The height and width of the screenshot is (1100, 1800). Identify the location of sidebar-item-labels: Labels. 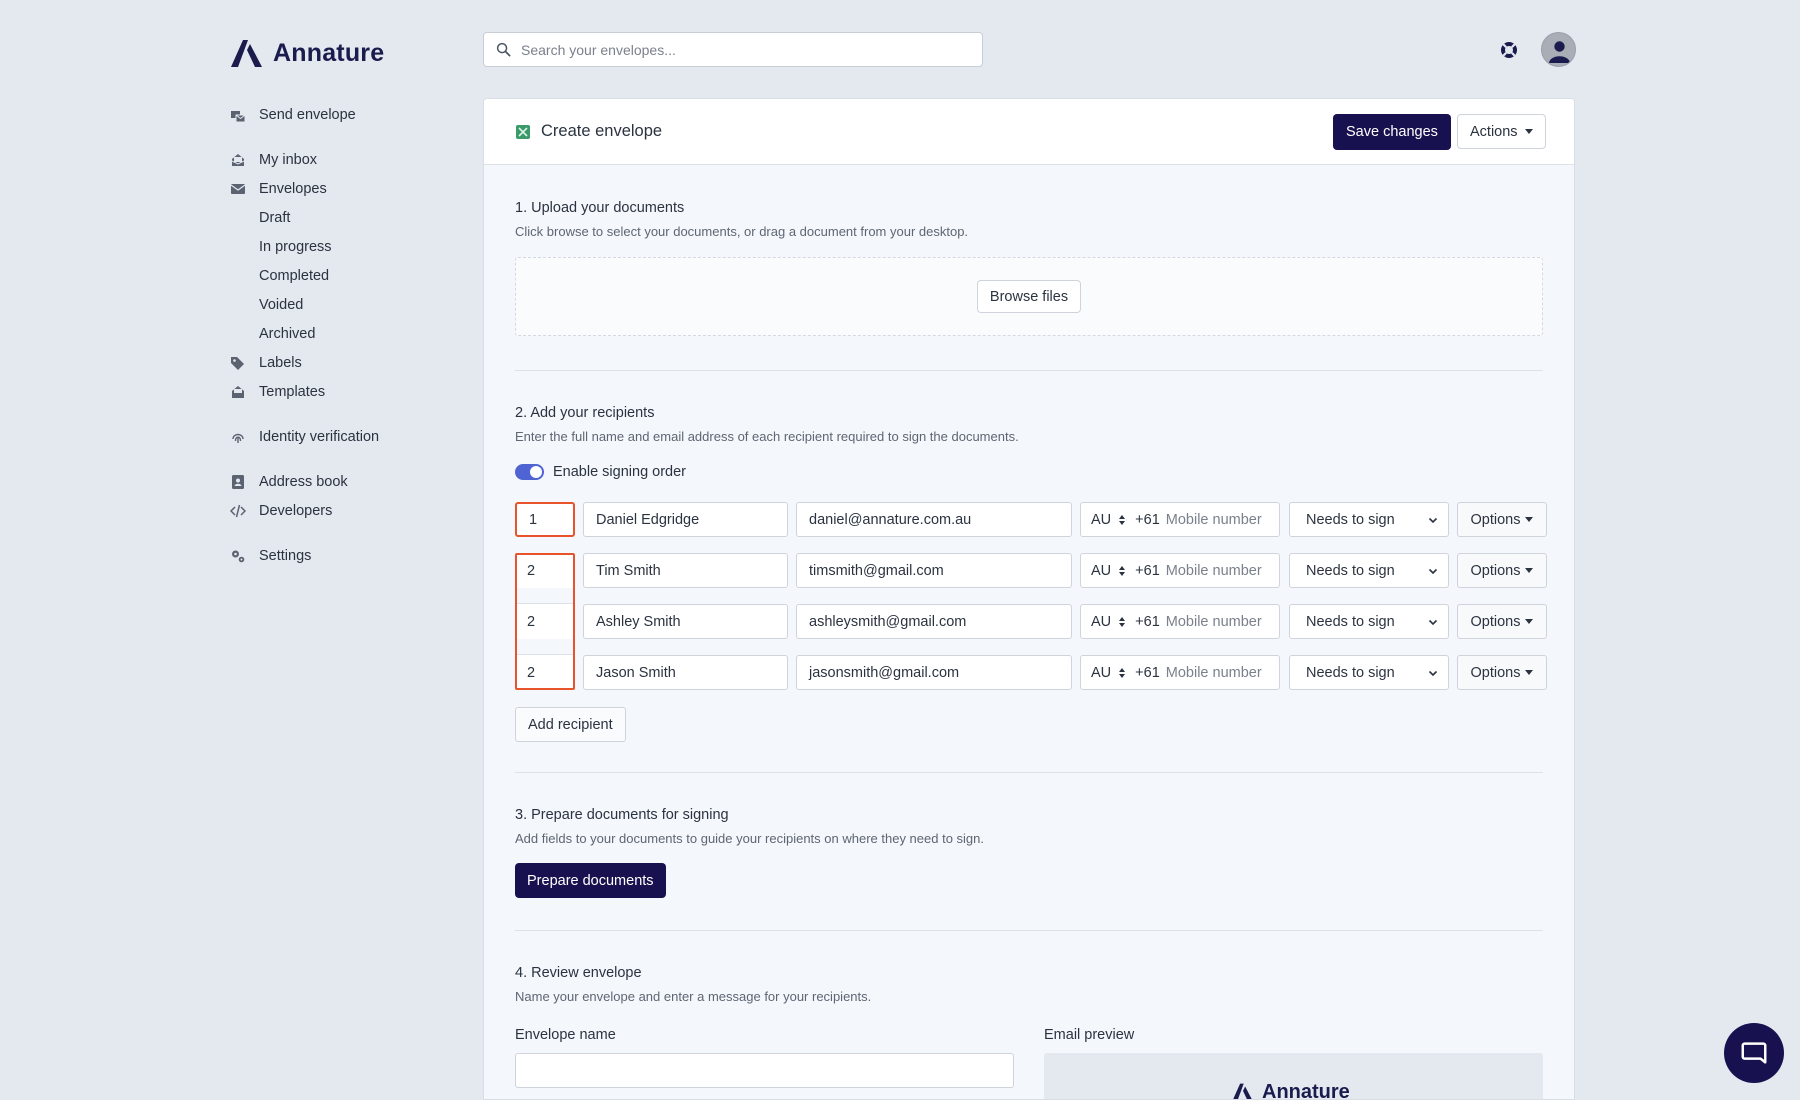
(339, 362).